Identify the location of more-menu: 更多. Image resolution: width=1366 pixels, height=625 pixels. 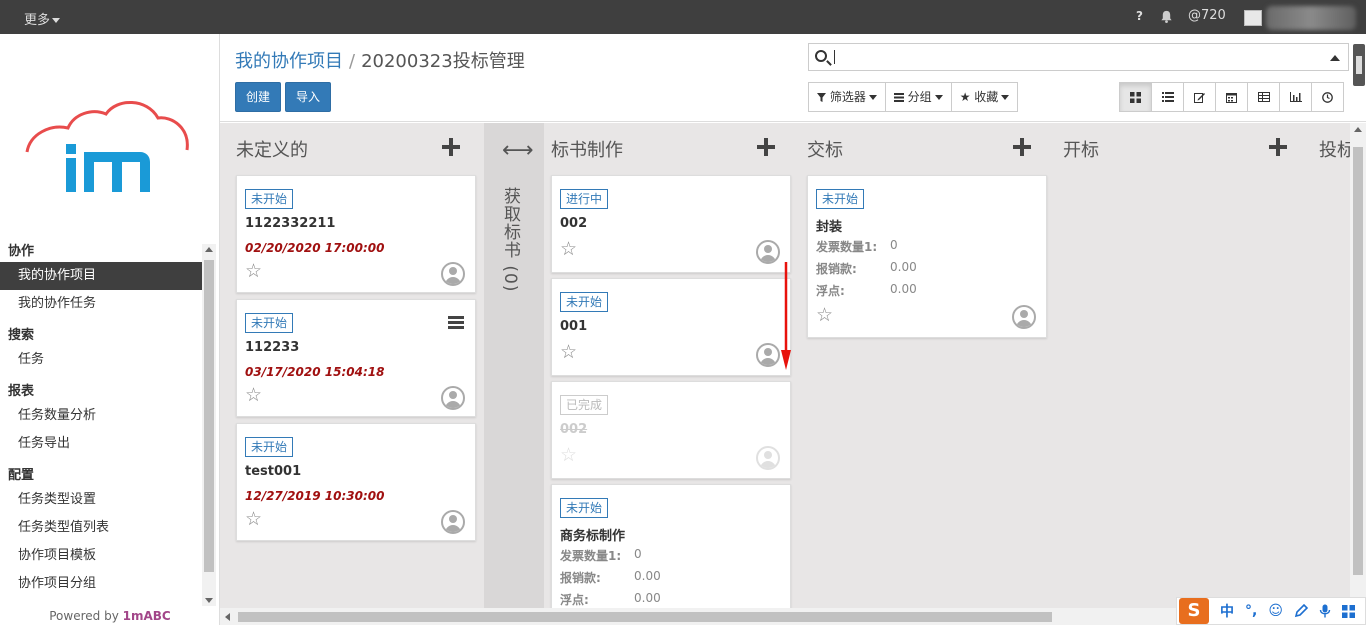
(42, 18).